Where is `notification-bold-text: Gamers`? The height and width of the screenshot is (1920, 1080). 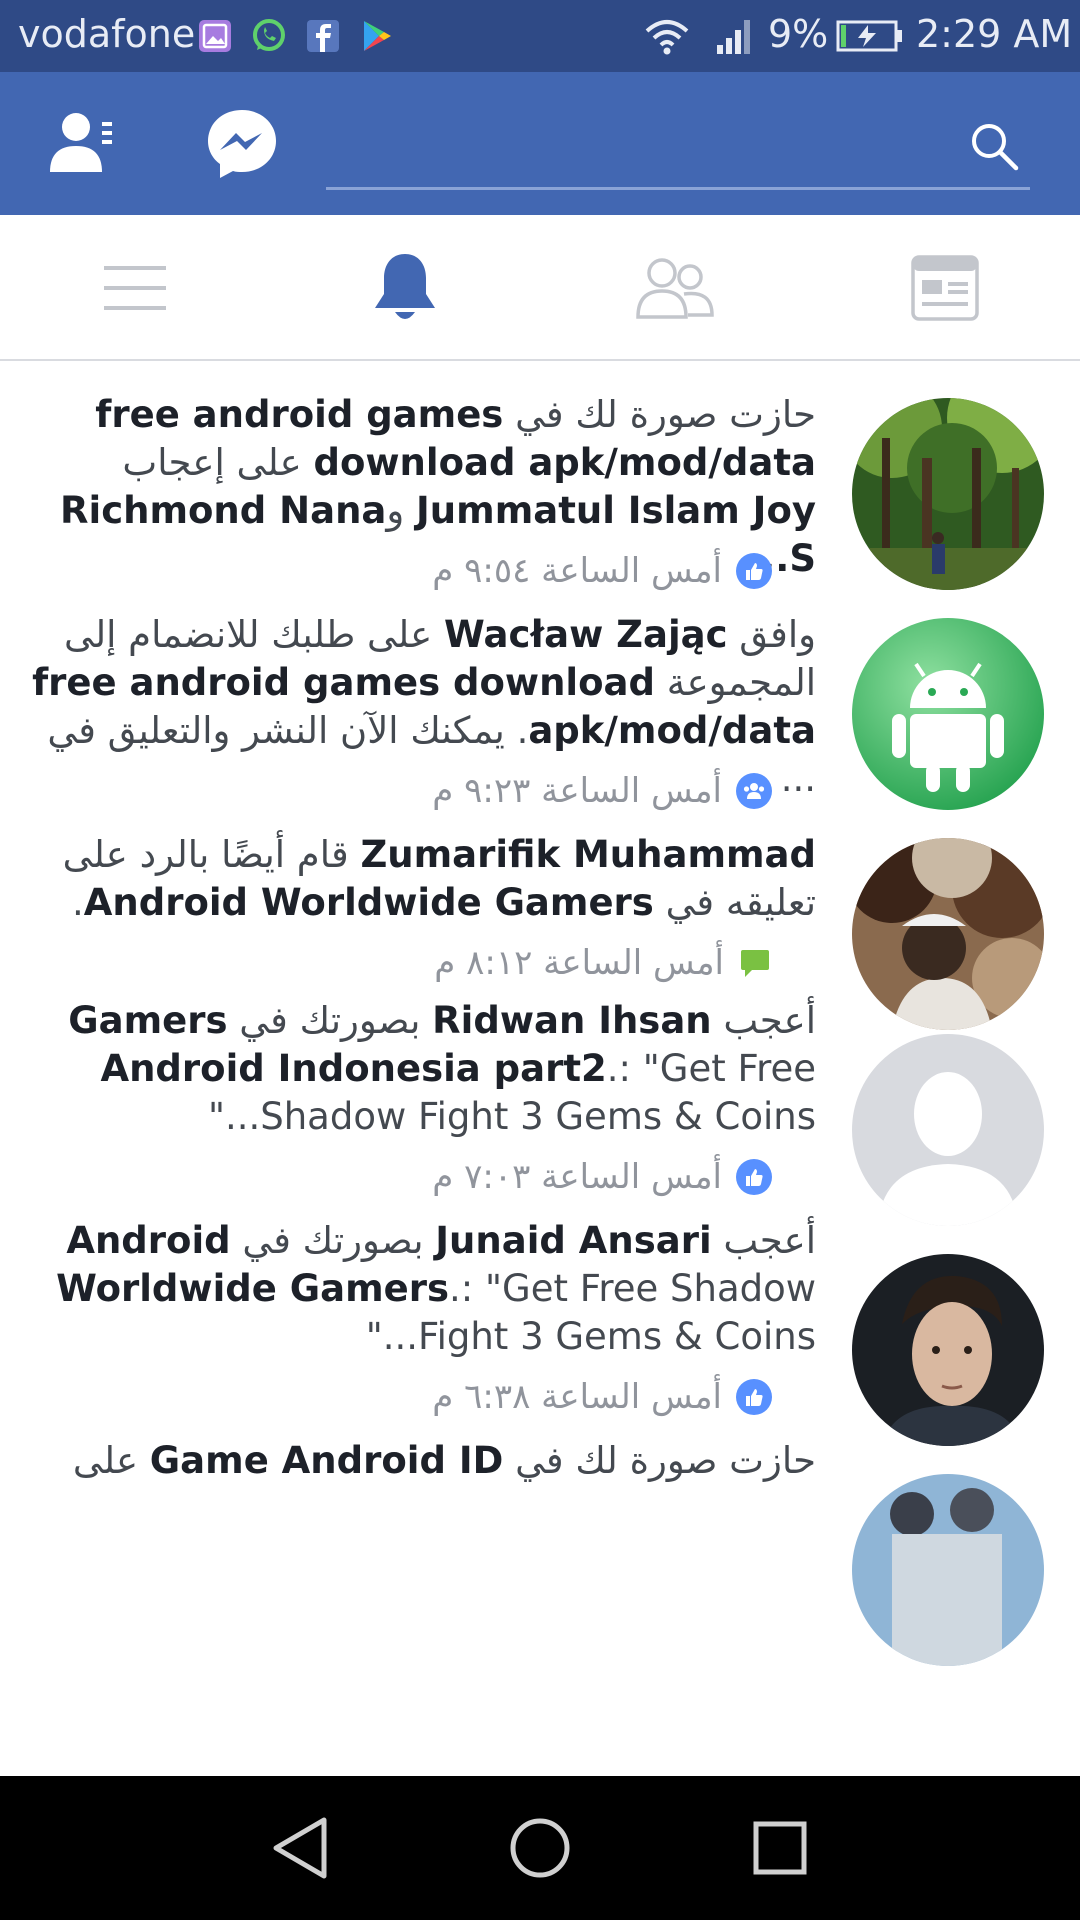 notification-bold-text: Gamers is located at coordinates (148, 1020).